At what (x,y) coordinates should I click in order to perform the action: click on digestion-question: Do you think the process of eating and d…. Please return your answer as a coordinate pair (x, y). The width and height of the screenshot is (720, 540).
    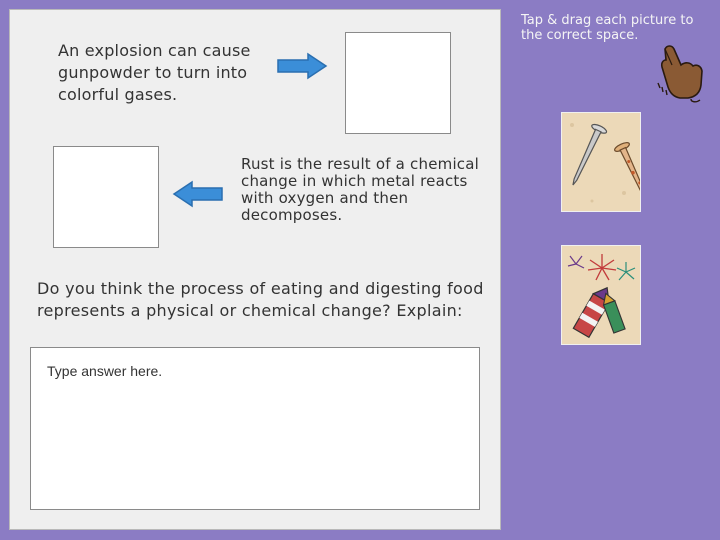
    Looking at the image, I should click on (260, 299).